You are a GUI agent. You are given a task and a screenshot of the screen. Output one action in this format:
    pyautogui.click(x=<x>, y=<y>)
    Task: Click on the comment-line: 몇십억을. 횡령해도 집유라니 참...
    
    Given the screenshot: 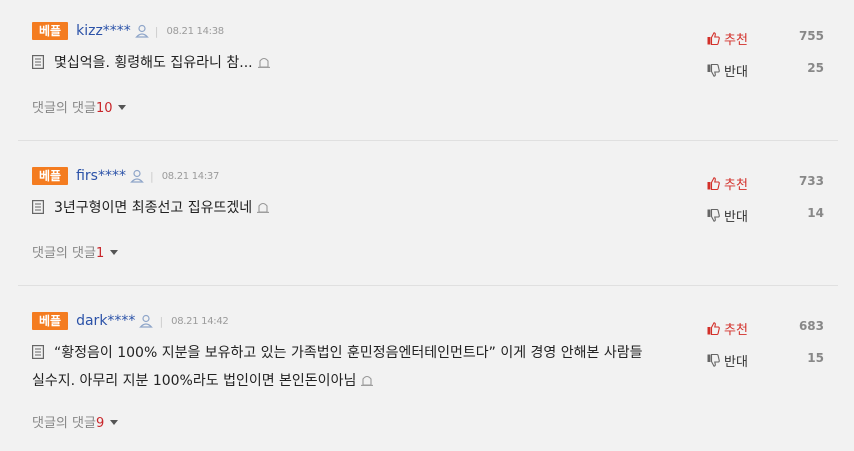 What is the action you would take?
    pyautogui.click(x=153, y=63)
    